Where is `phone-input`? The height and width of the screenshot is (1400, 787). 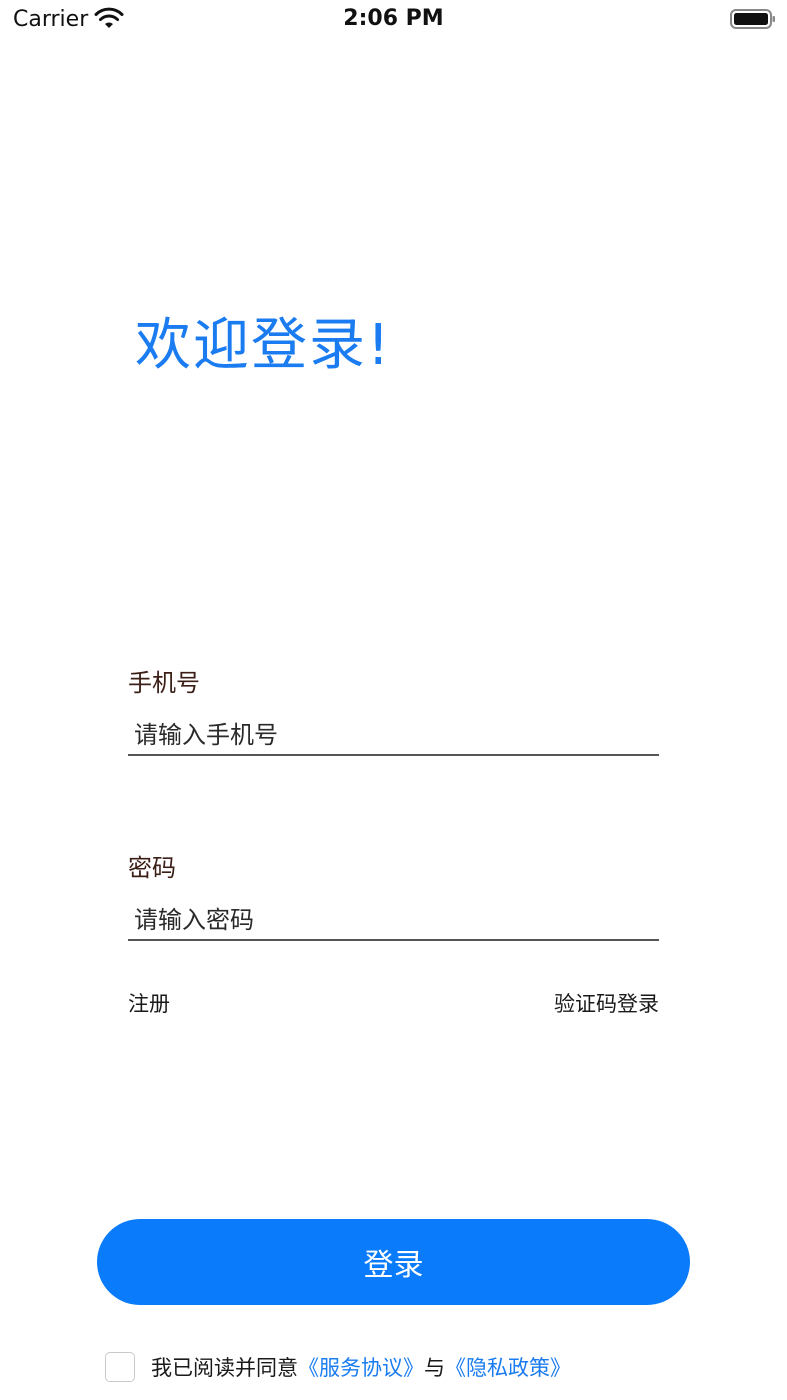 phone-input is located at coordinates (393, 736).